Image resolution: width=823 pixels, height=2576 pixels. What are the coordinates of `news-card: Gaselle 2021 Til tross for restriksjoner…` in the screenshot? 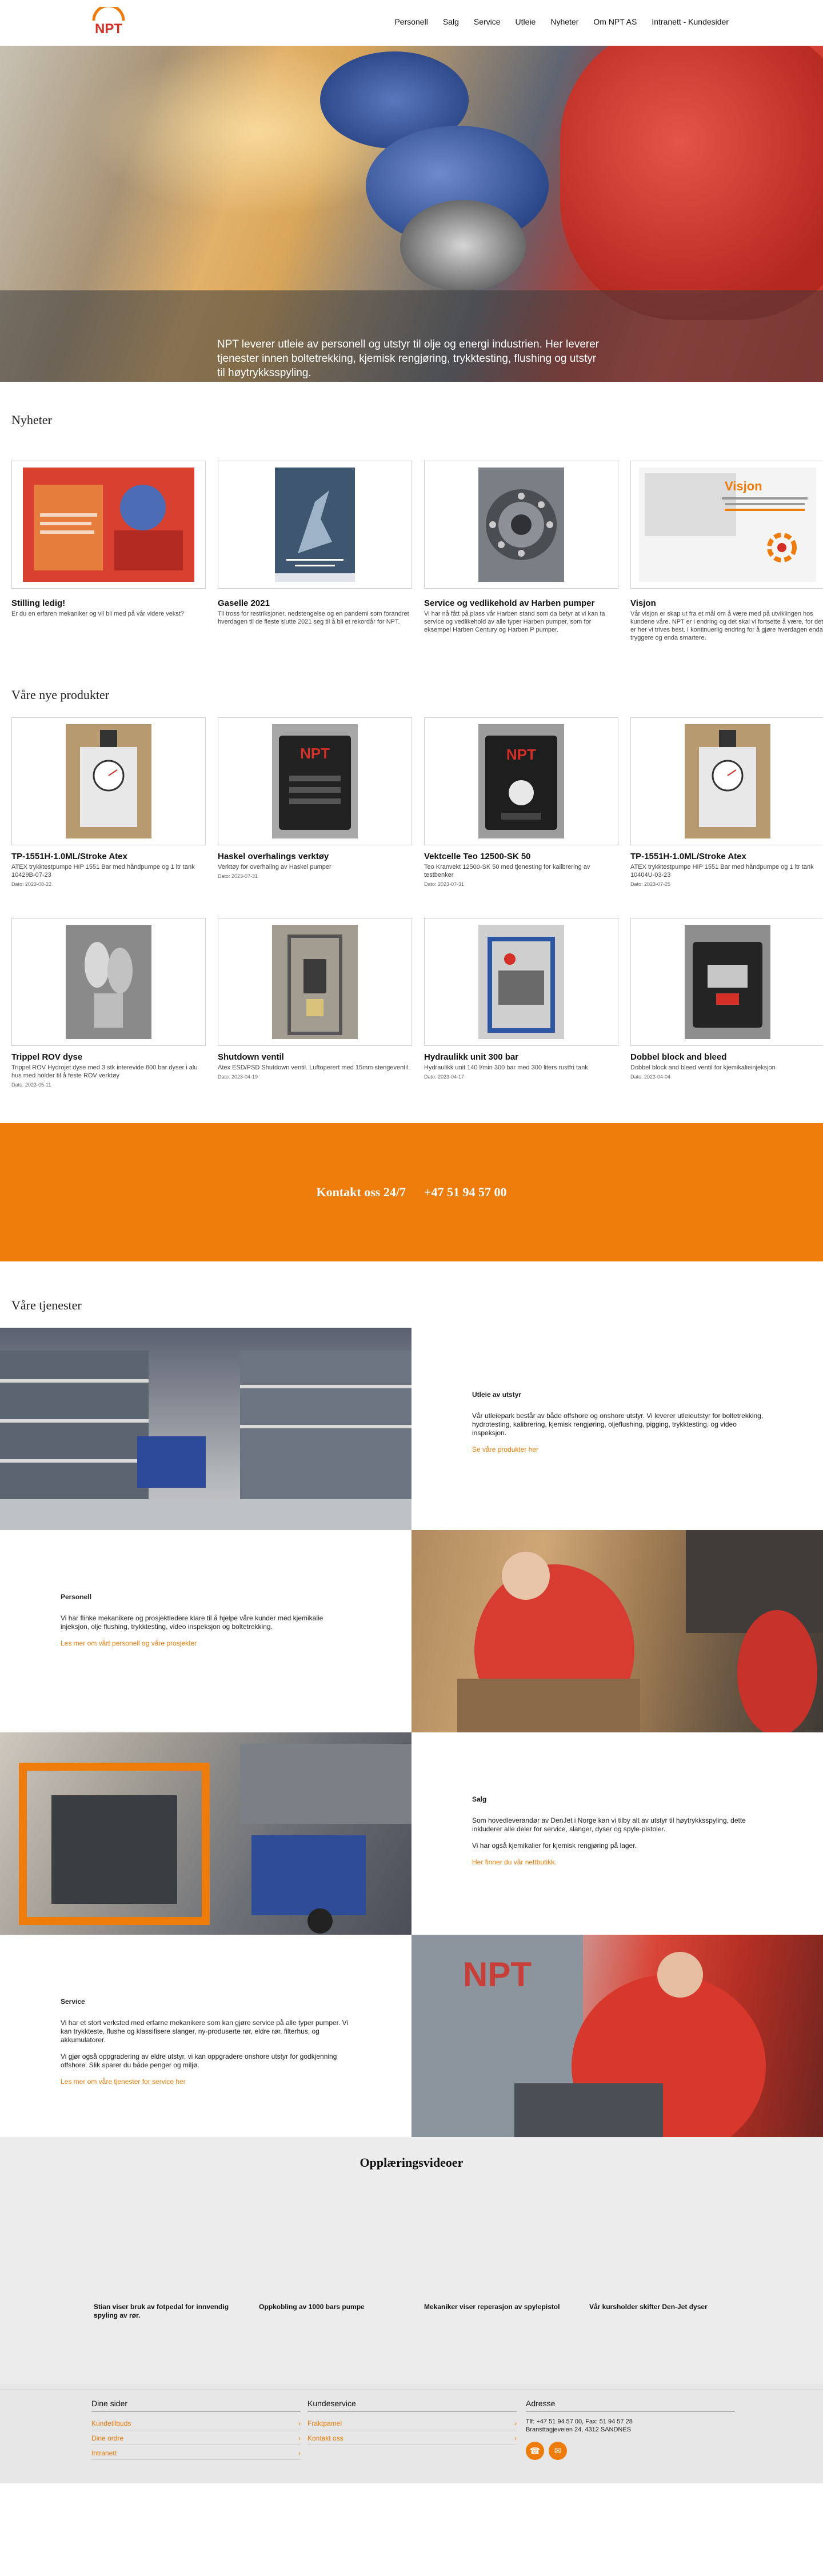 It's located at (315, 551).